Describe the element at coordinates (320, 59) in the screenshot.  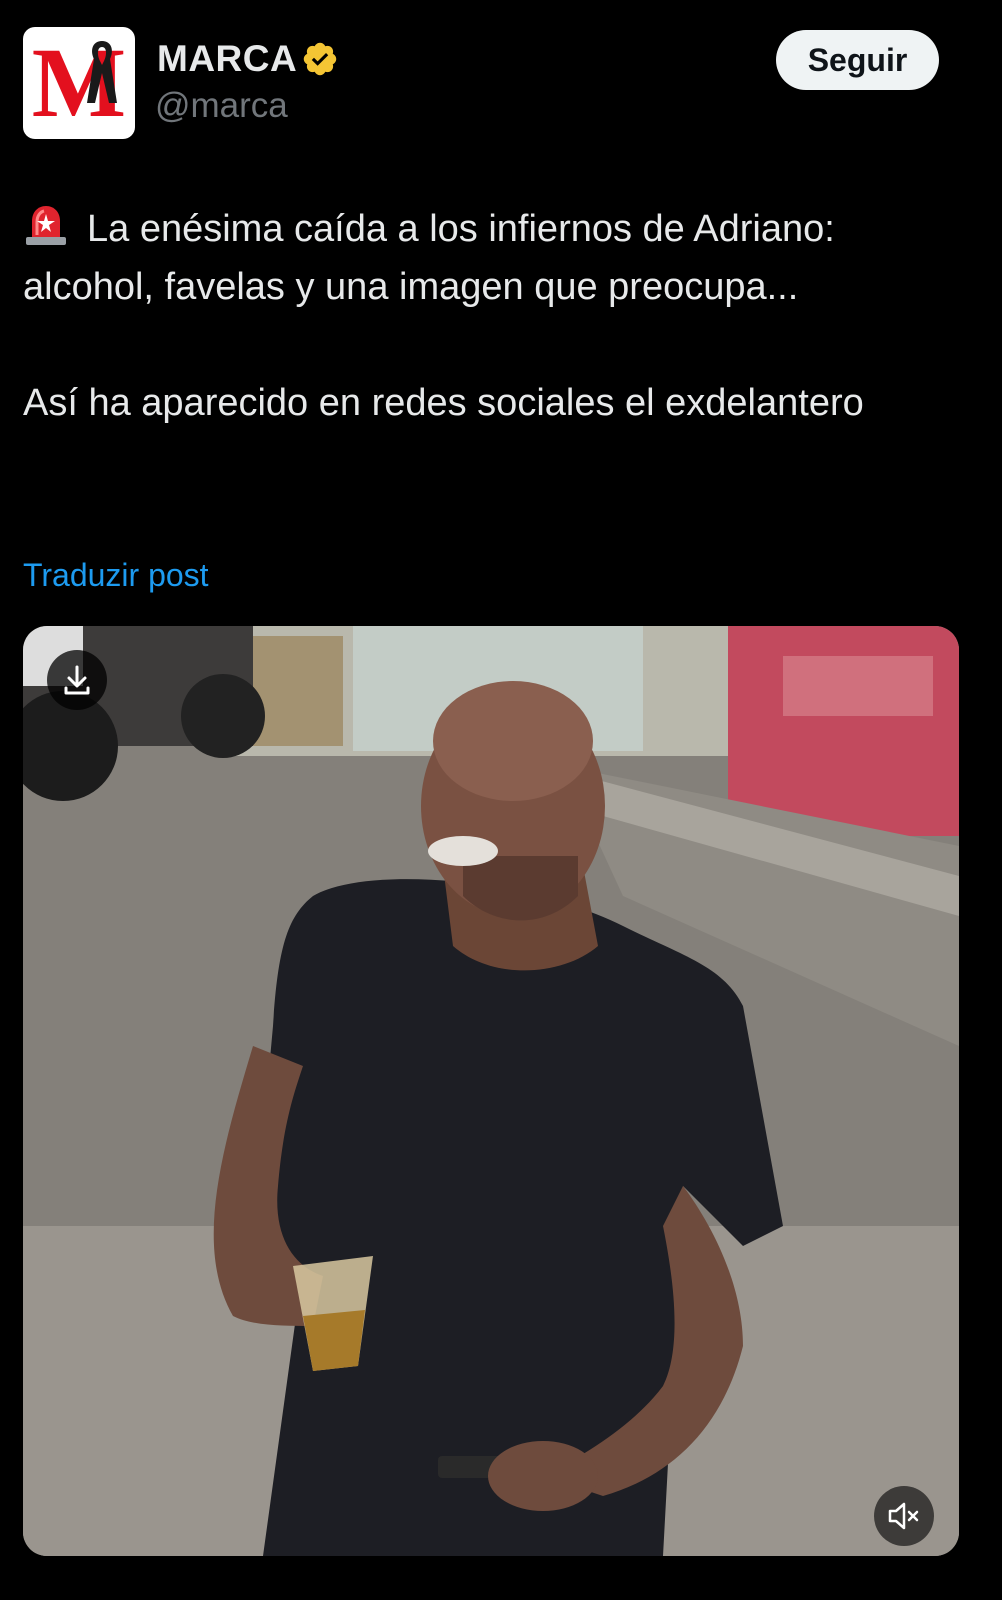
I see `verified-badge-icon` at that location.